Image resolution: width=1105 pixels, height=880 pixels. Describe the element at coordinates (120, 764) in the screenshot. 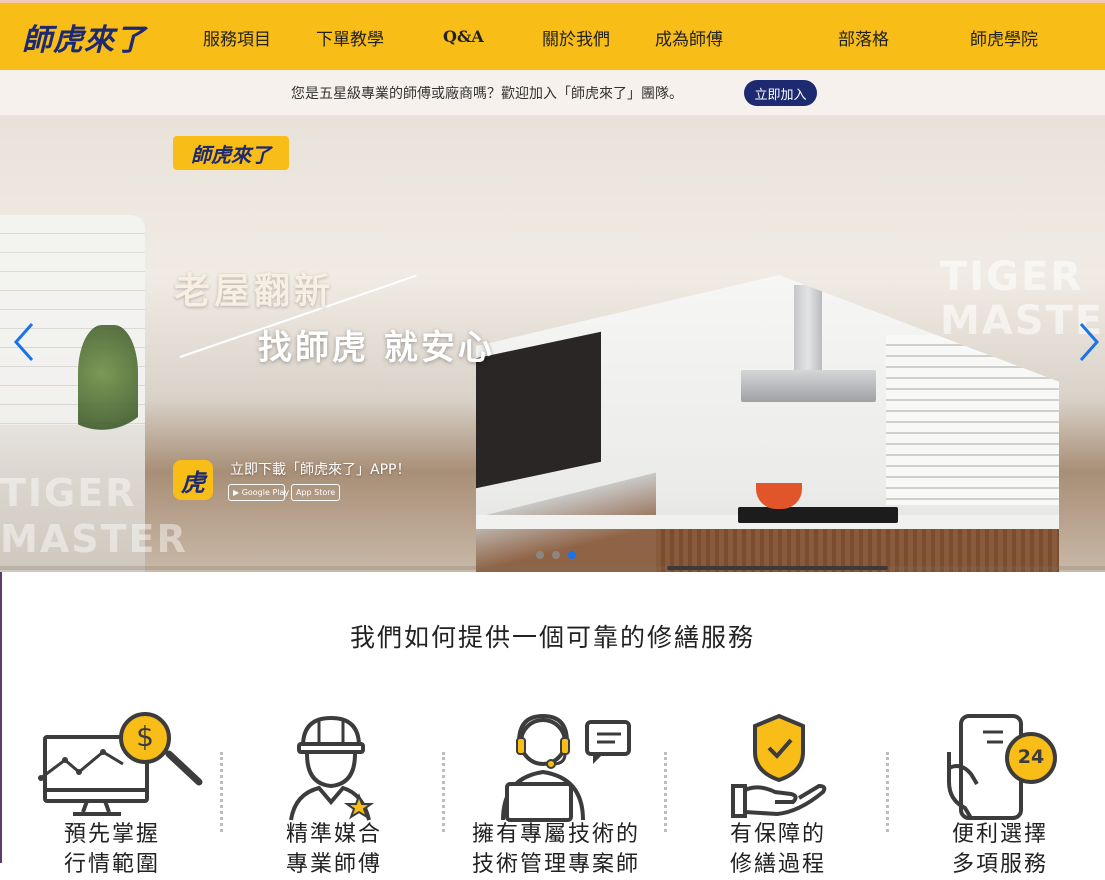

I see `market-research-icon` at that location.